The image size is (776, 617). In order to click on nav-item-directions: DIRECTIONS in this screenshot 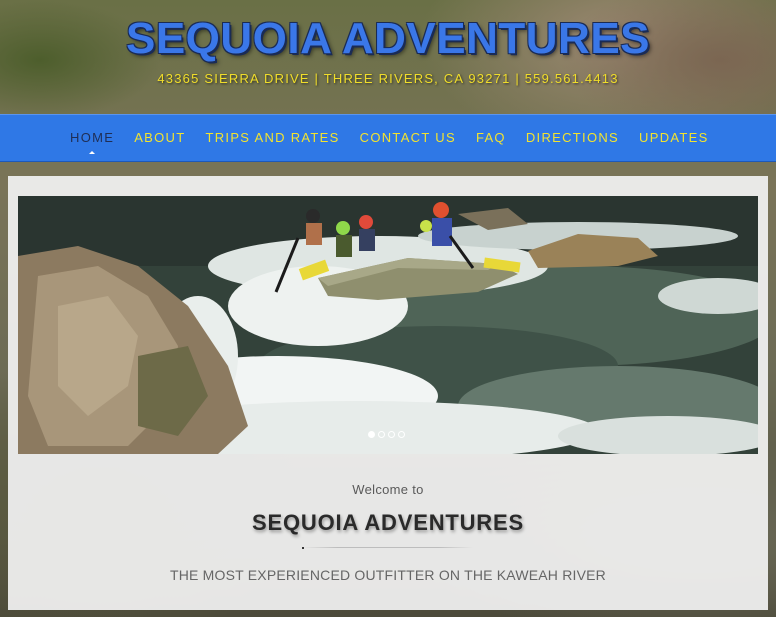, I will do `click(572, 139)`.